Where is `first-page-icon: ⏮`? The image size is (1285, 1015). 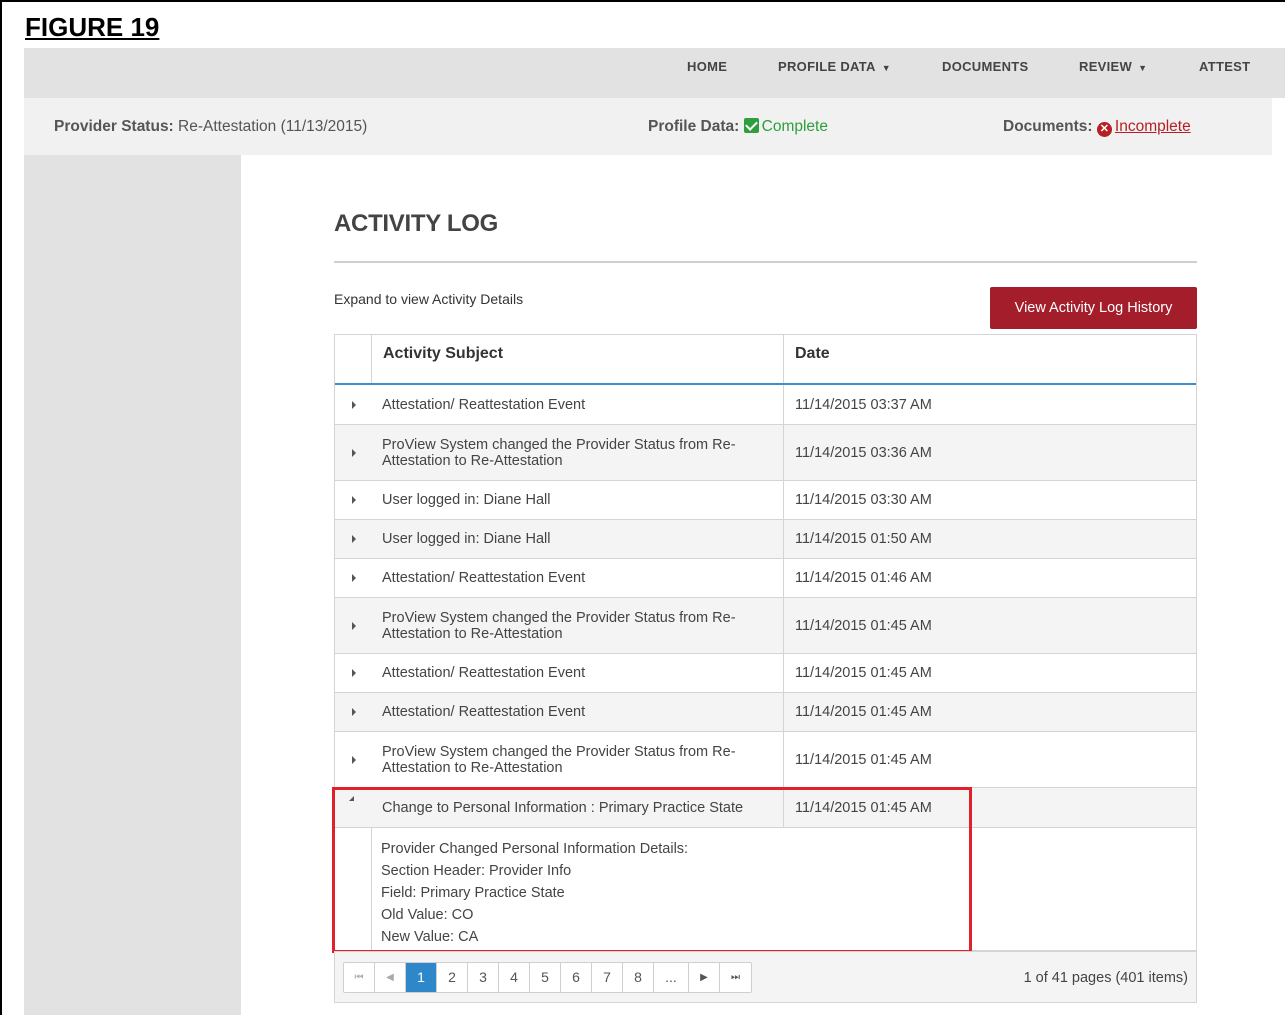
first-page-icon: ⏮ is located at coordinates (359, 977).